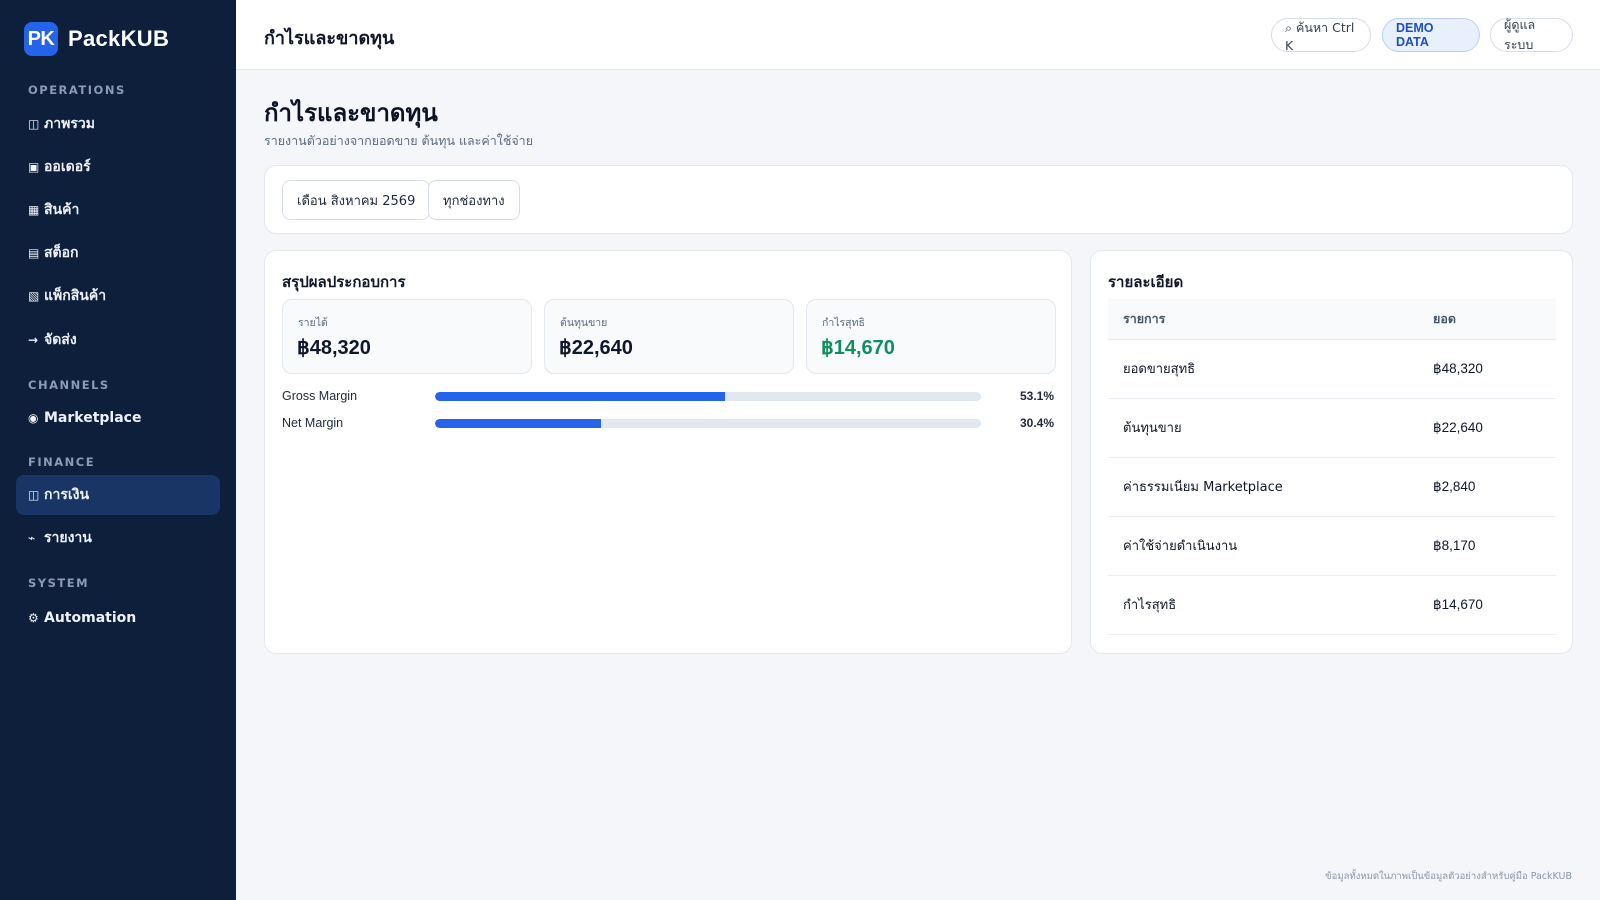 The height and width of the screenshot is (900, 1600). Describe the element at coordinates (33, 340) in the screenshot. I see `arrow-right-icon: →` at that location.